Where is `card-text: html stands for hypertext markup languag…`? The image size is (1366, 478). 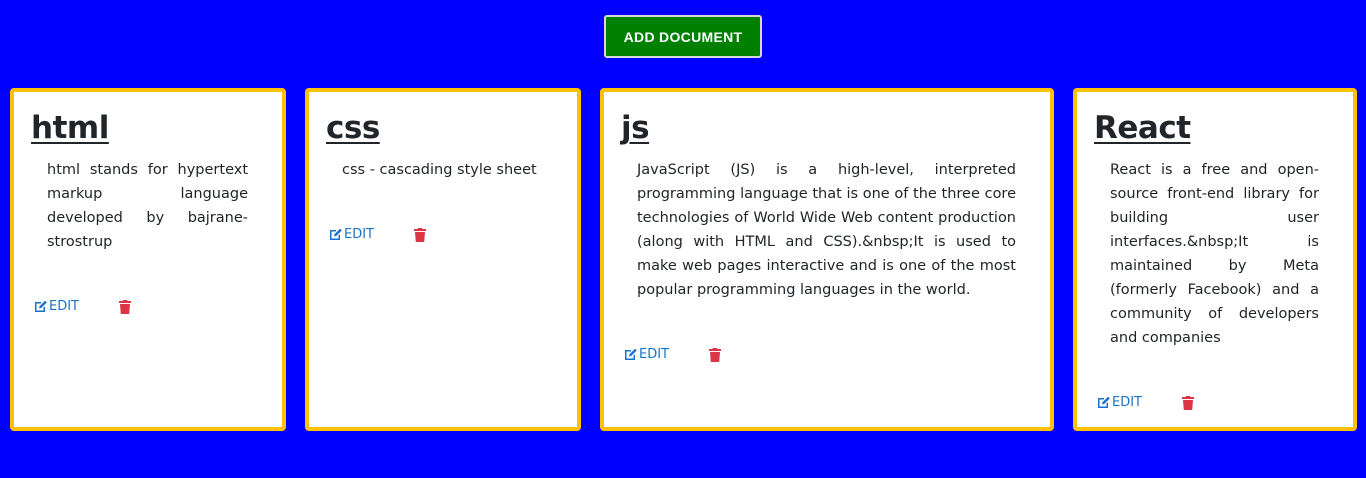 card-text: html stands for hypertext markup languag… is located at coordinates (147, 206).